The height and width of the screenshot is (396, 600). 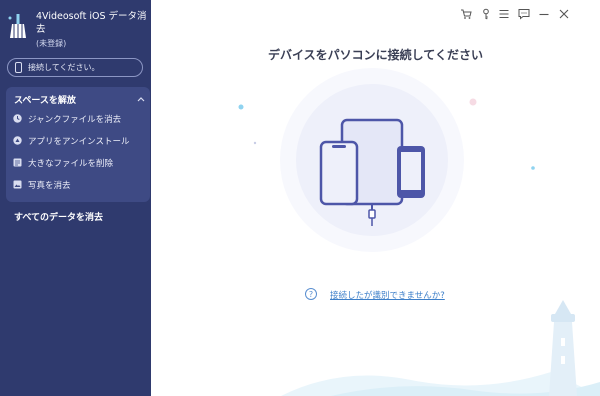 I want to click on clock-icon, so click(x=17, y=118).